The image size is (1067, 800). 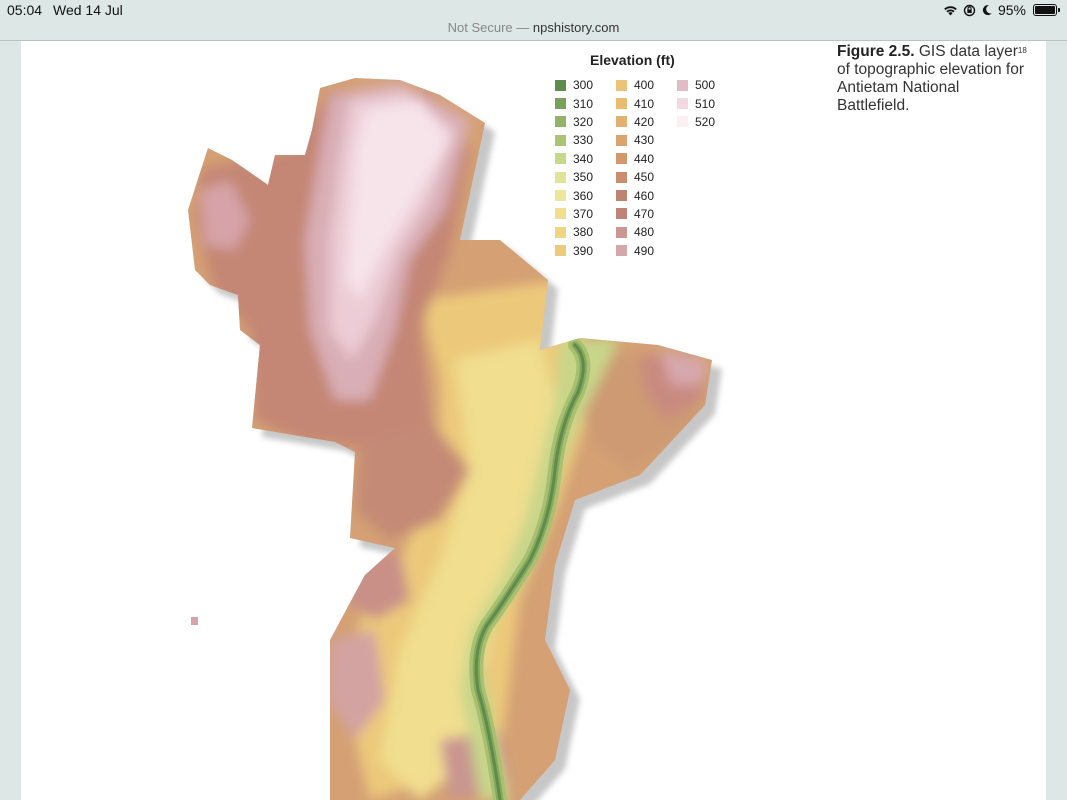 I want to click on legend-item: 500, so click(x=696, y=85).